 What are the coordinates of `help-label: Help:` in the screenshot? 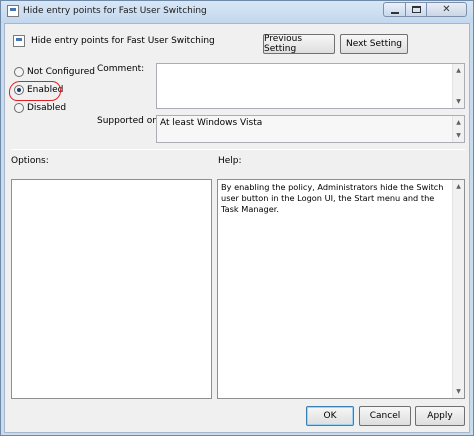 It's located at (230, 161).